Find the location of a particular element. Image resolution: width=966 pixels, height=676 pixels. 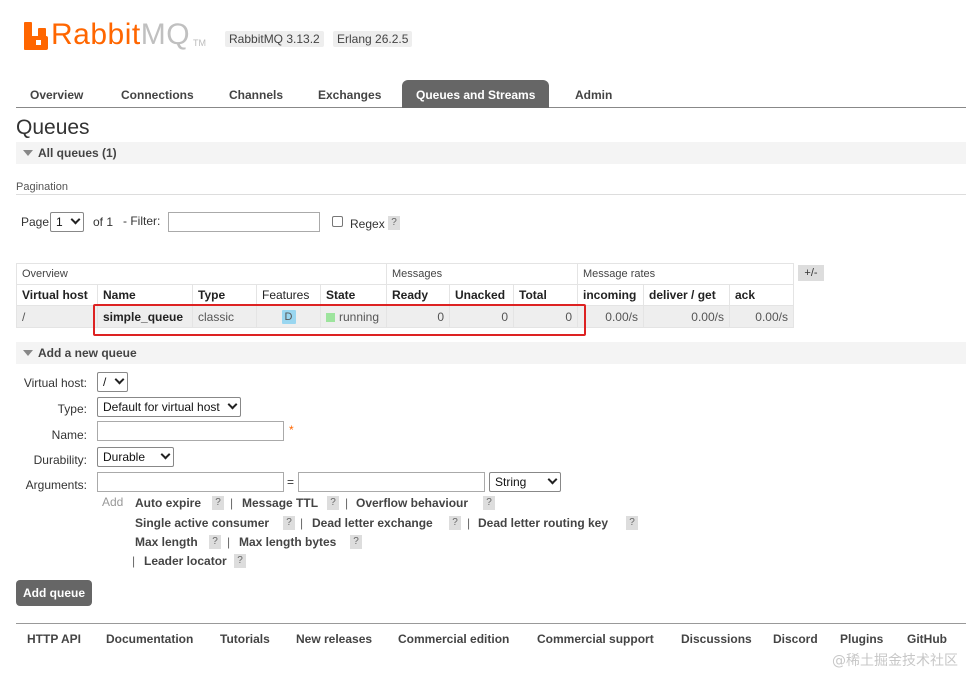

arg-single-active-consumer: Single active consumer is located at coordinates (202, 523).